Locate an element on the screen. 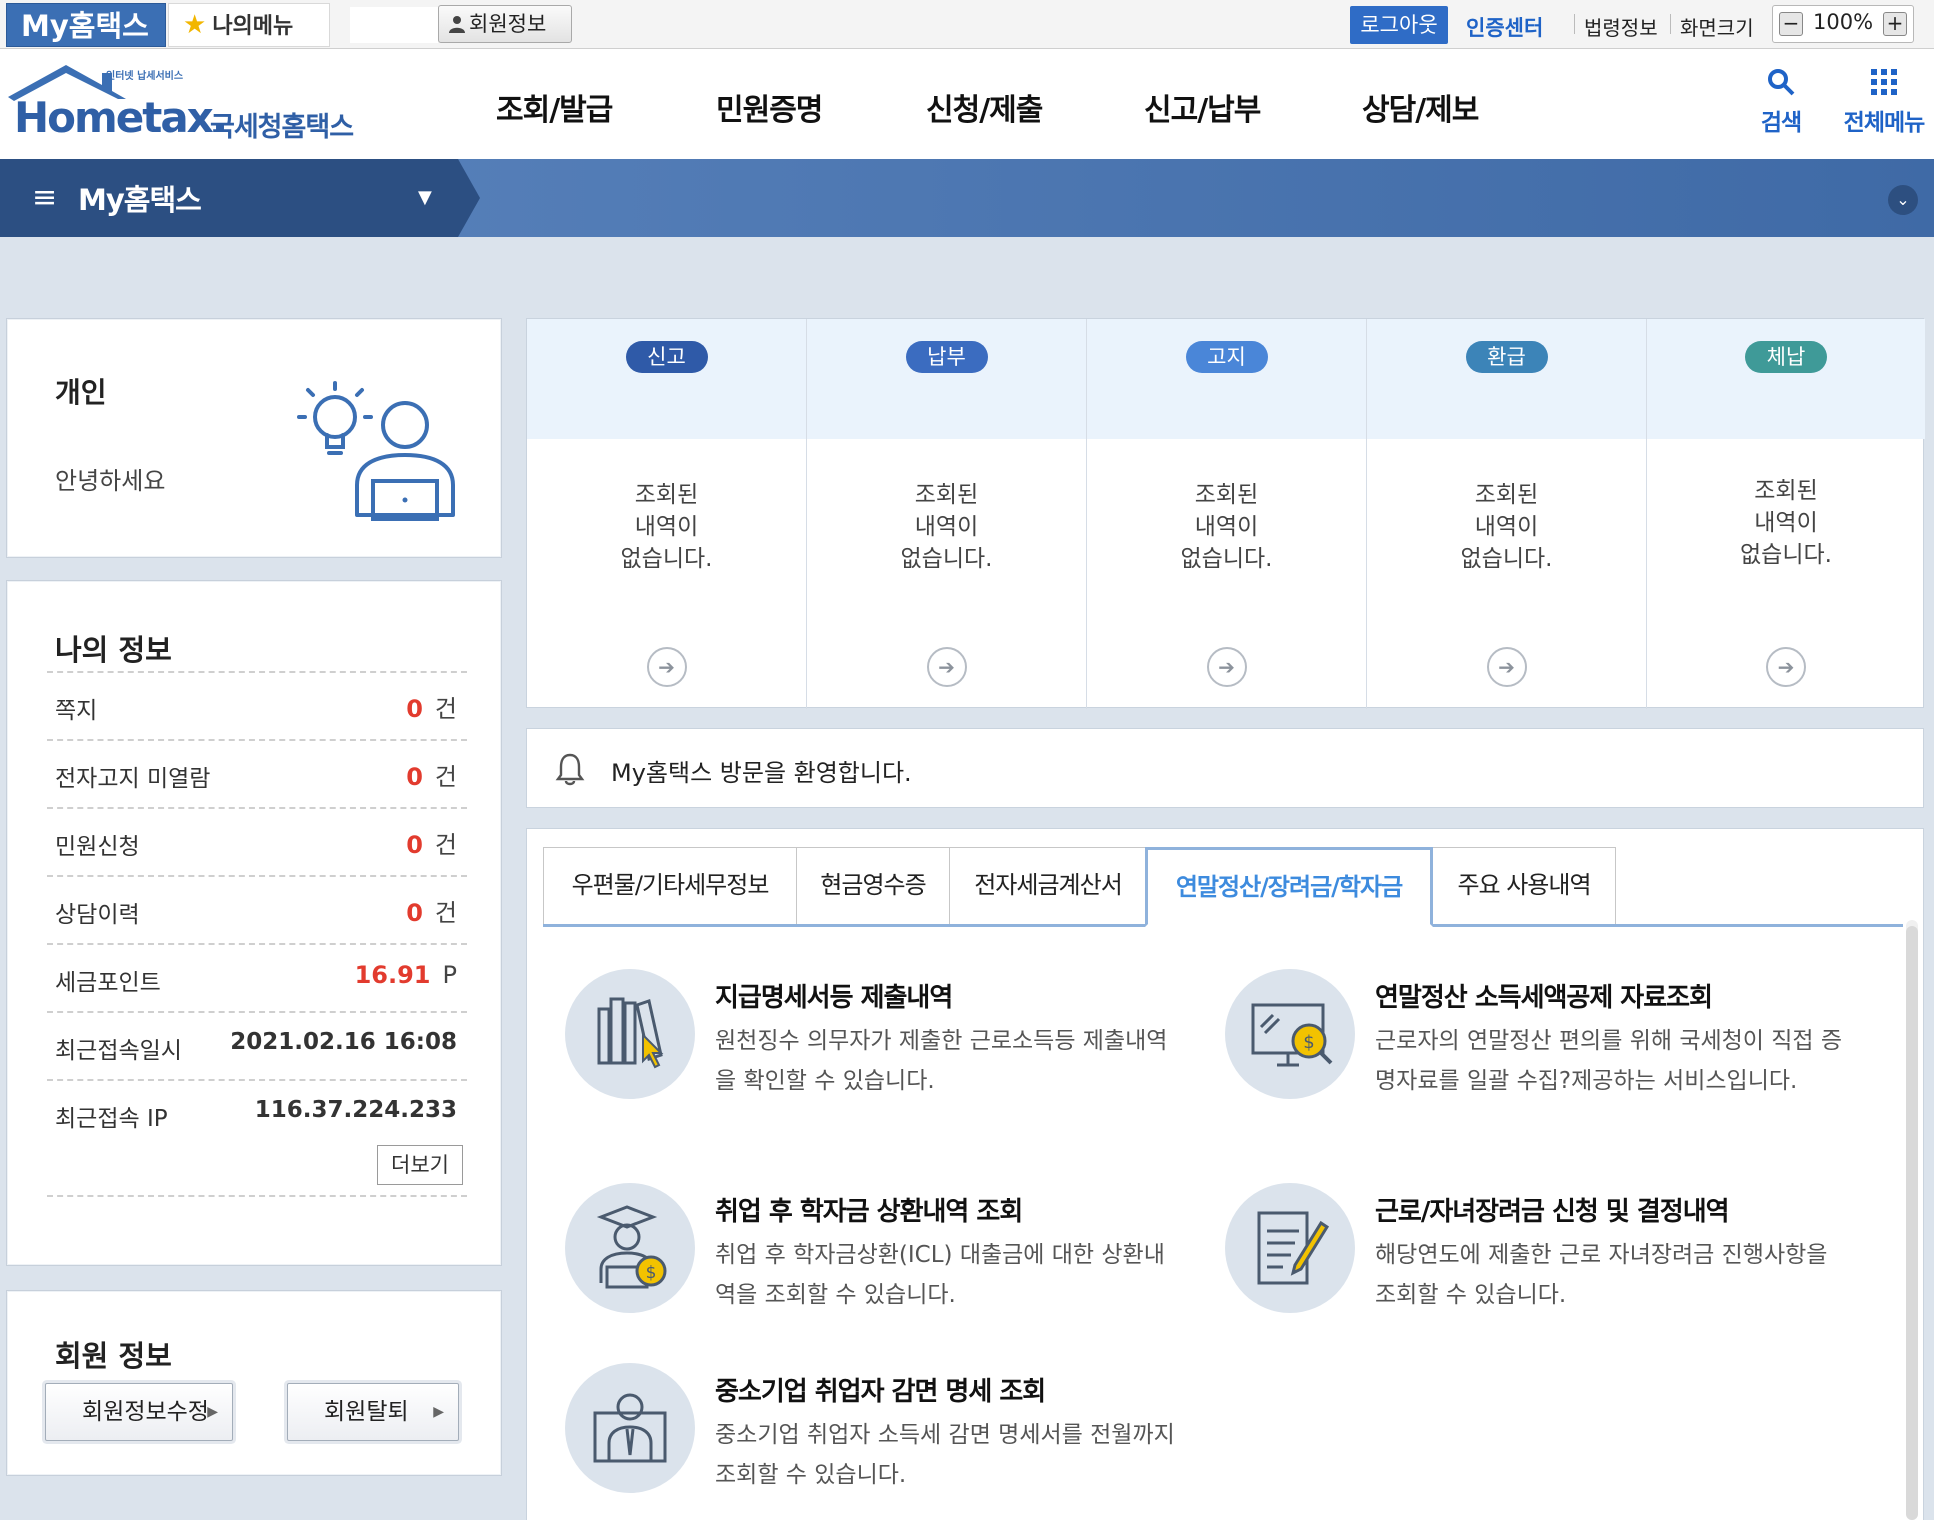 The height and width of the screenshot is (1520, 1934). gnb-consult: 상담/제보 is located at coordinates (1420, 107).